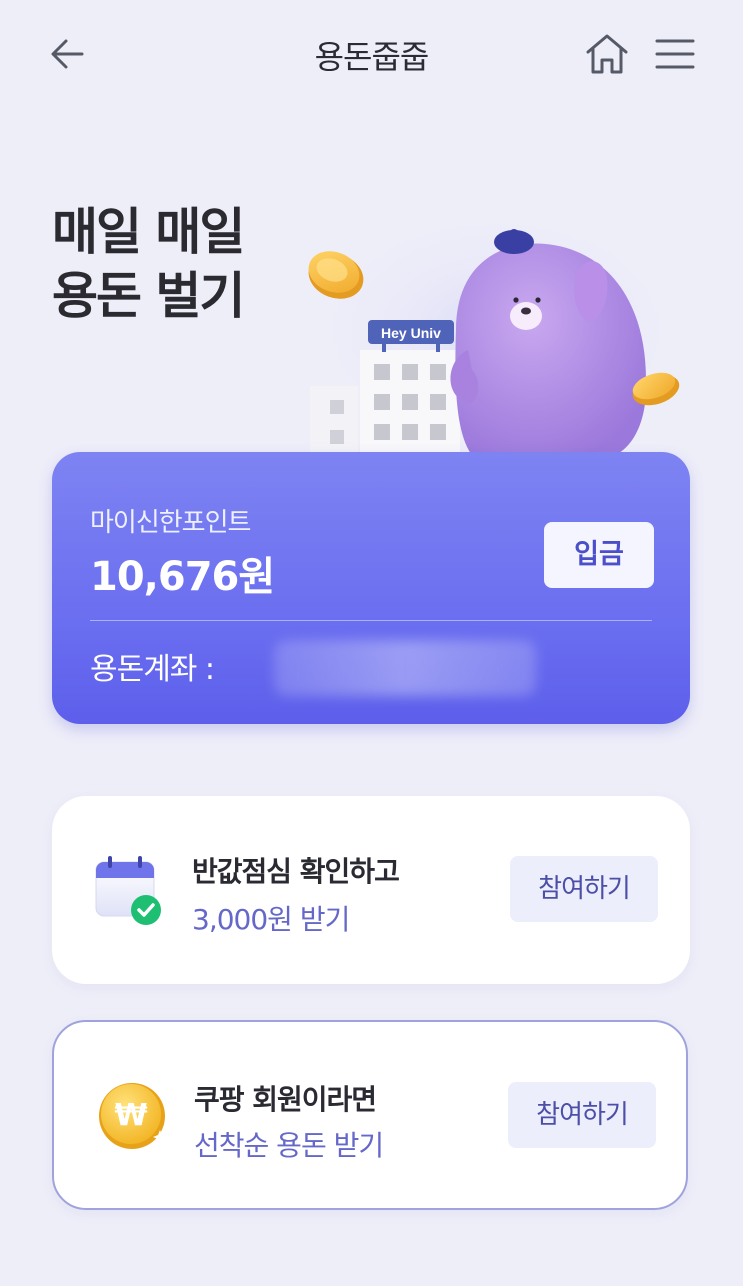 The image size is (743, 1286). What do you see at coordinates (170, 523) in the screenshot?
I see `point-label: 마이신한포인트` at bounding box center [170, 523].